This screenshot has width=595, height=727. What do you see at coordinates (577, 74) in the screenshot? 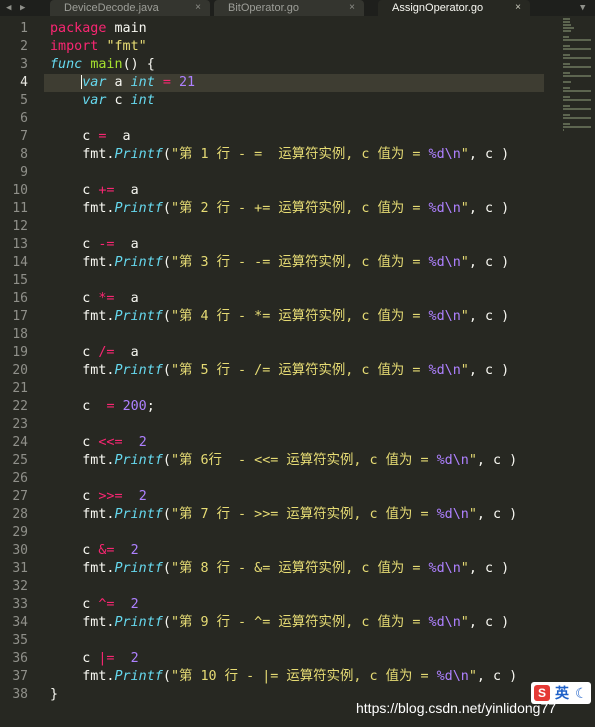
I see `minimap` at bounding box center [577, 74].